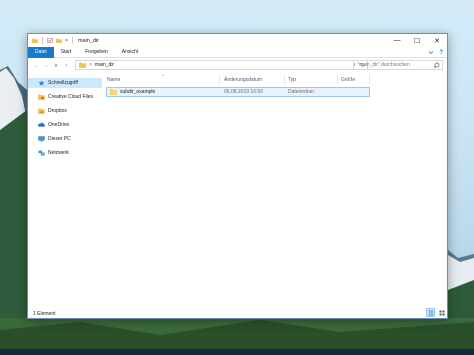 This screenshot has width=474, height=355. I want to click on address-bar: > main_dir ∨ ↻, so click(221, 65).